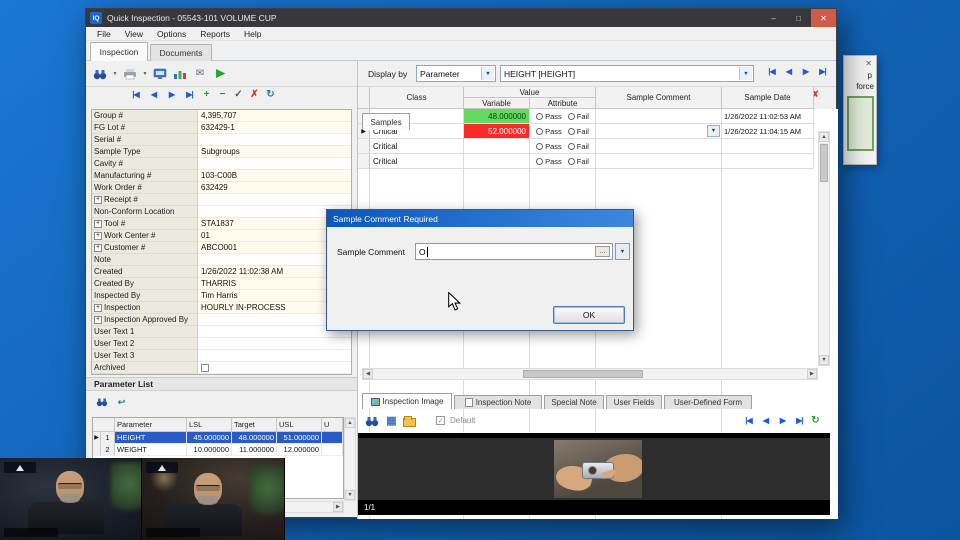 The width and height of the screenshot is (960, 540). I want to click on comment-dropdown: ▼, so click(713, 131).